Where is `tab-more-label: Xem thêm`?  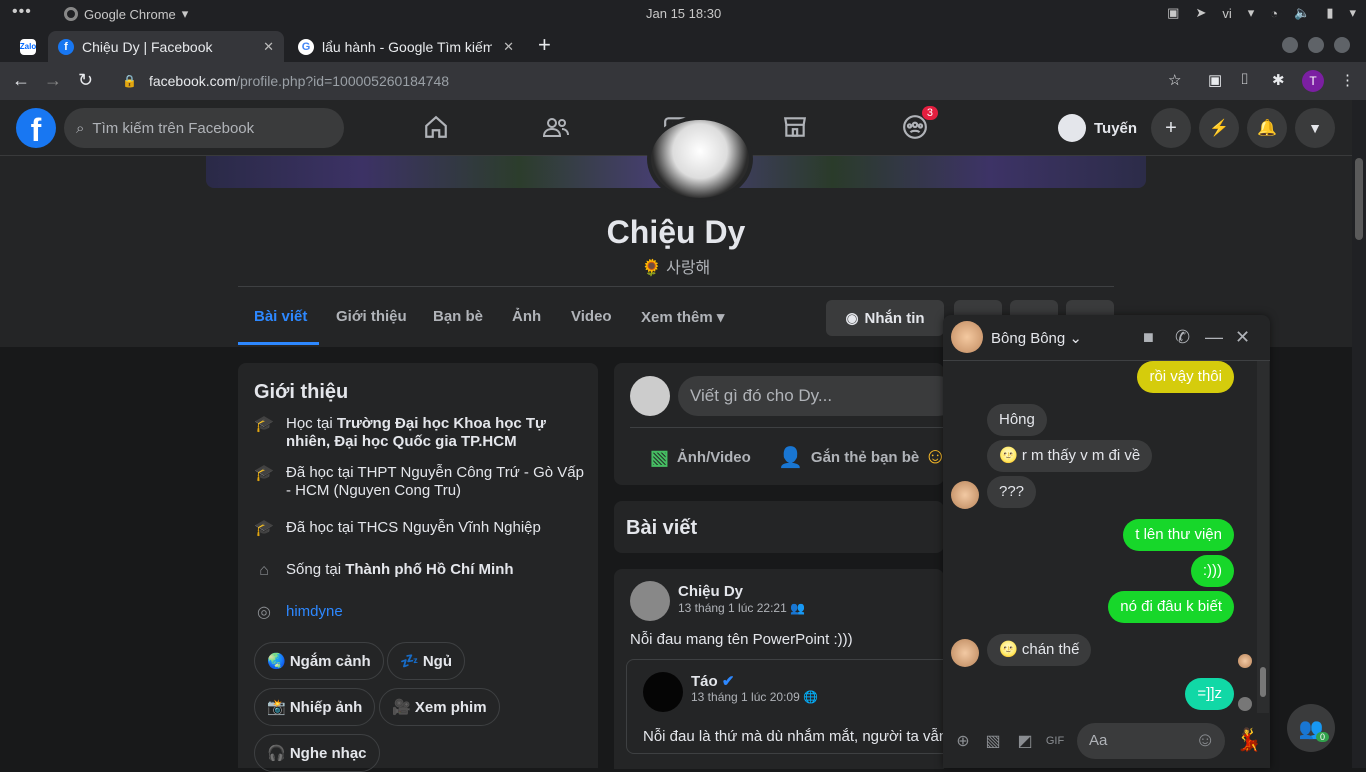 tab-more-label: Xem thêm is located at coordinates (677, 317).